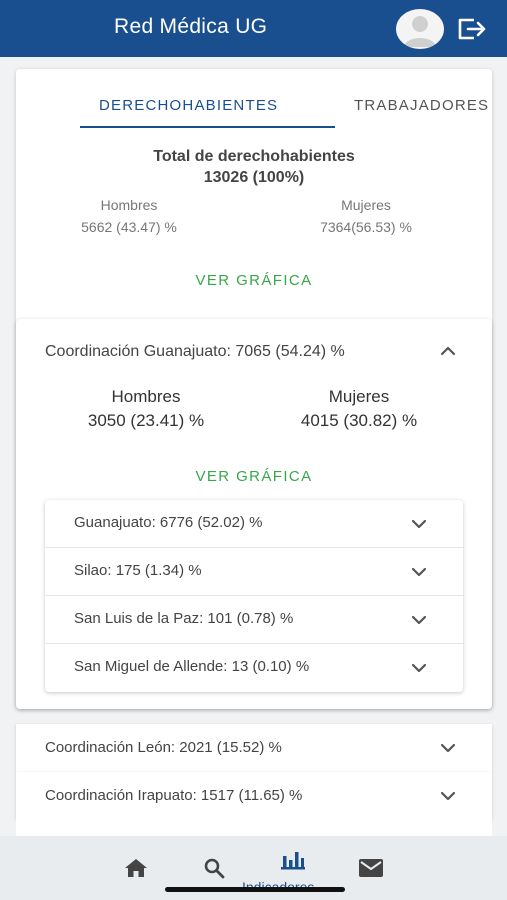 This screenshot has height=900, width=507. I want to click on list-item-label: Guanajuato: 6776 (52.02) %, so click(168, 522).